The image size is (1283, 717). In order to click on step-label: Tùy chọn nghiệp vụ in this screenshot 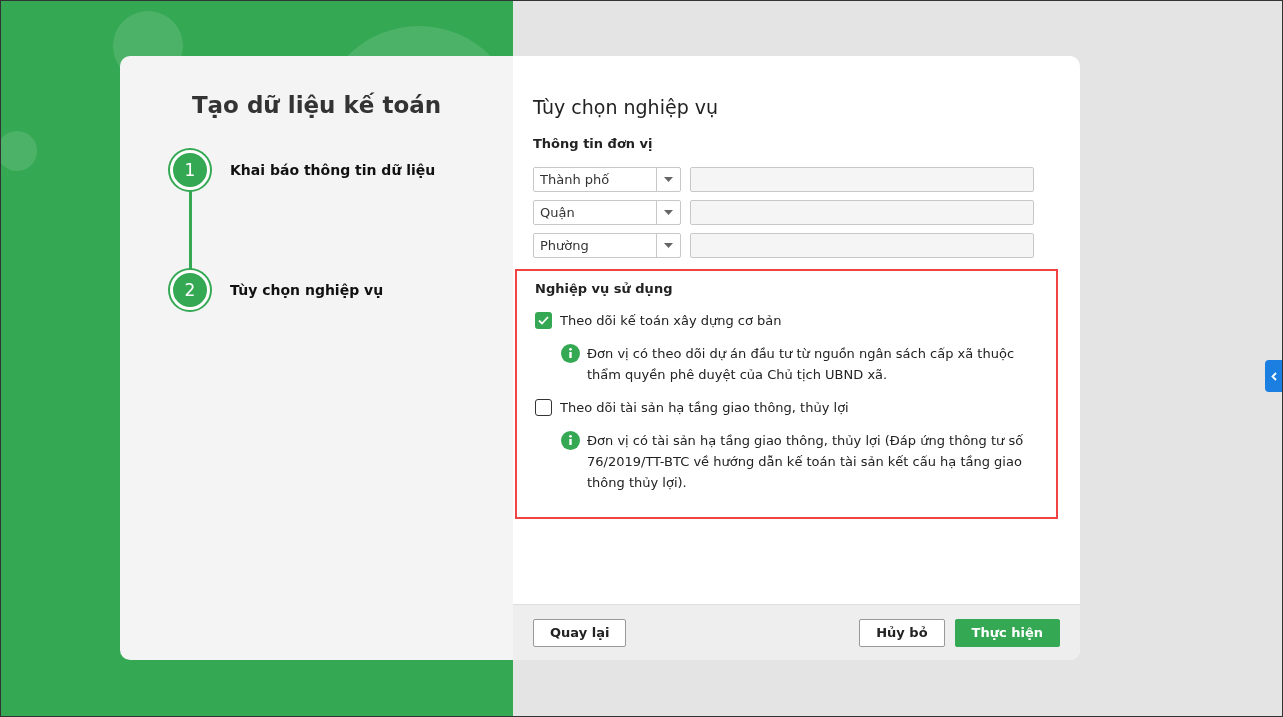, I will do `click(307, 290)`.